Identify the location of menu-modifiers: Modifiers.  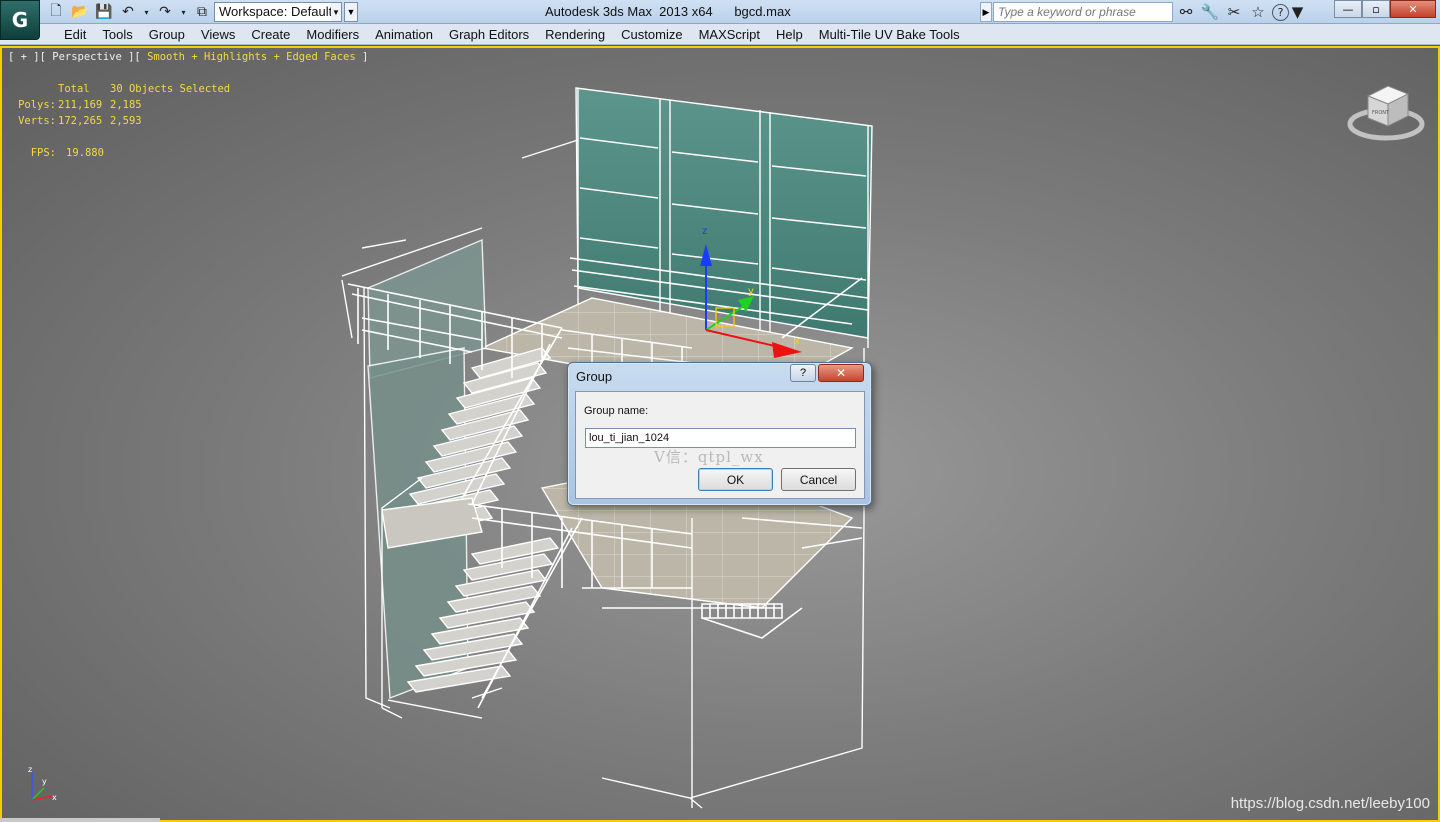
(332, 34).